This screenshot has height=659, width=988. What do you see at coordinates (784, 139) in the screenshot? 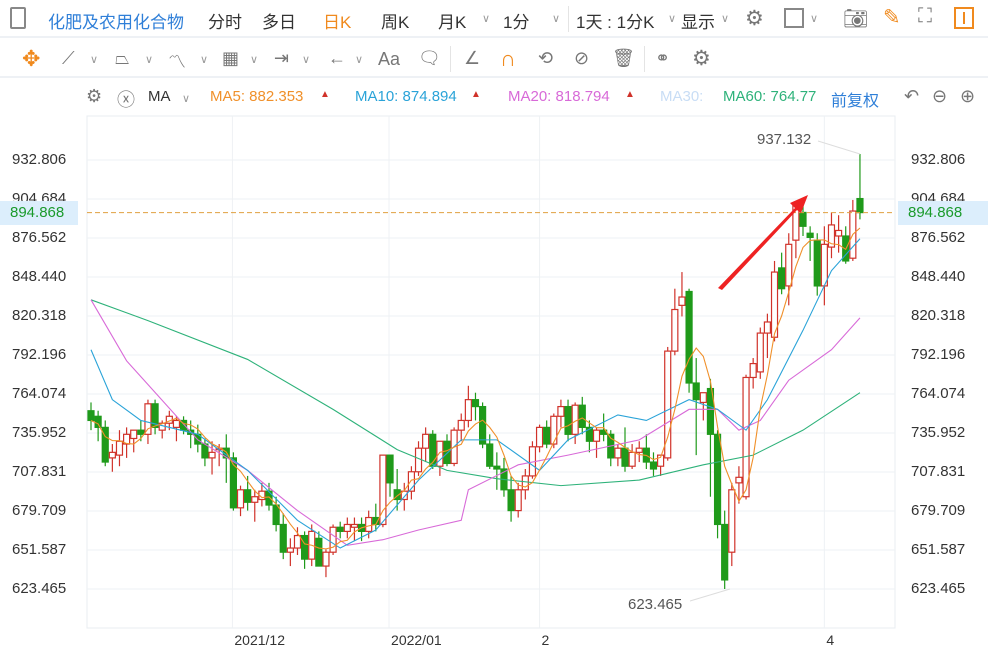
I see `max-price-label: 937.132` at bounding box center [784, 139].